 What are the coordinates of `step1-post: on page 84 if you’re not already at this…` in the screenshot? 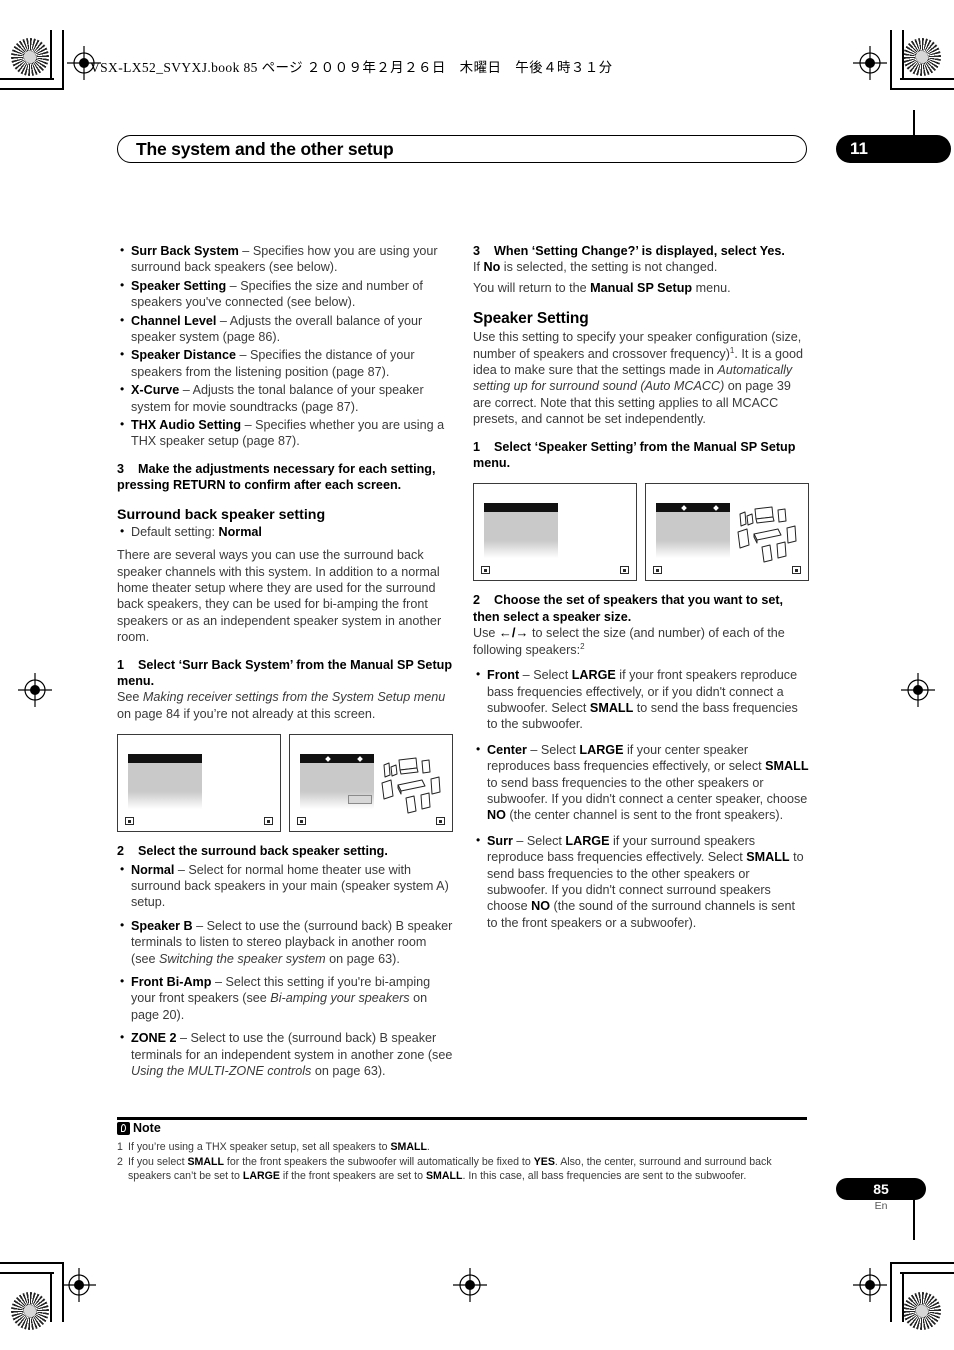 It's located at (246, 713).